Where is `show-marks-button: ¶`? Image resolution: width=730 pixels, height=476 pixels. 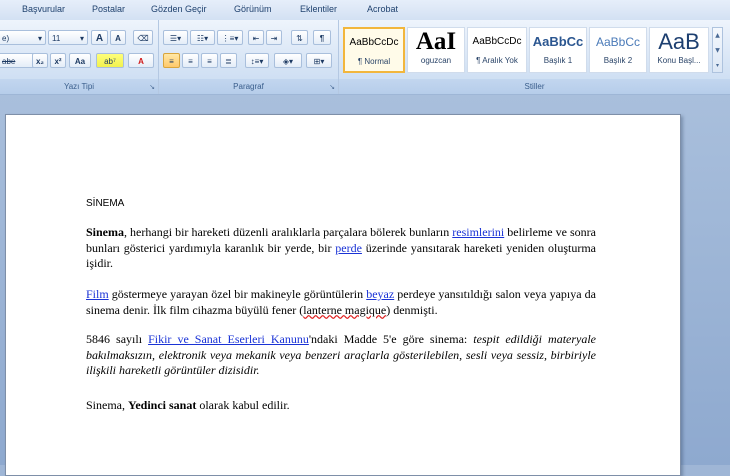
show-marks-button: ¶ is located at coordinates (322, 37).